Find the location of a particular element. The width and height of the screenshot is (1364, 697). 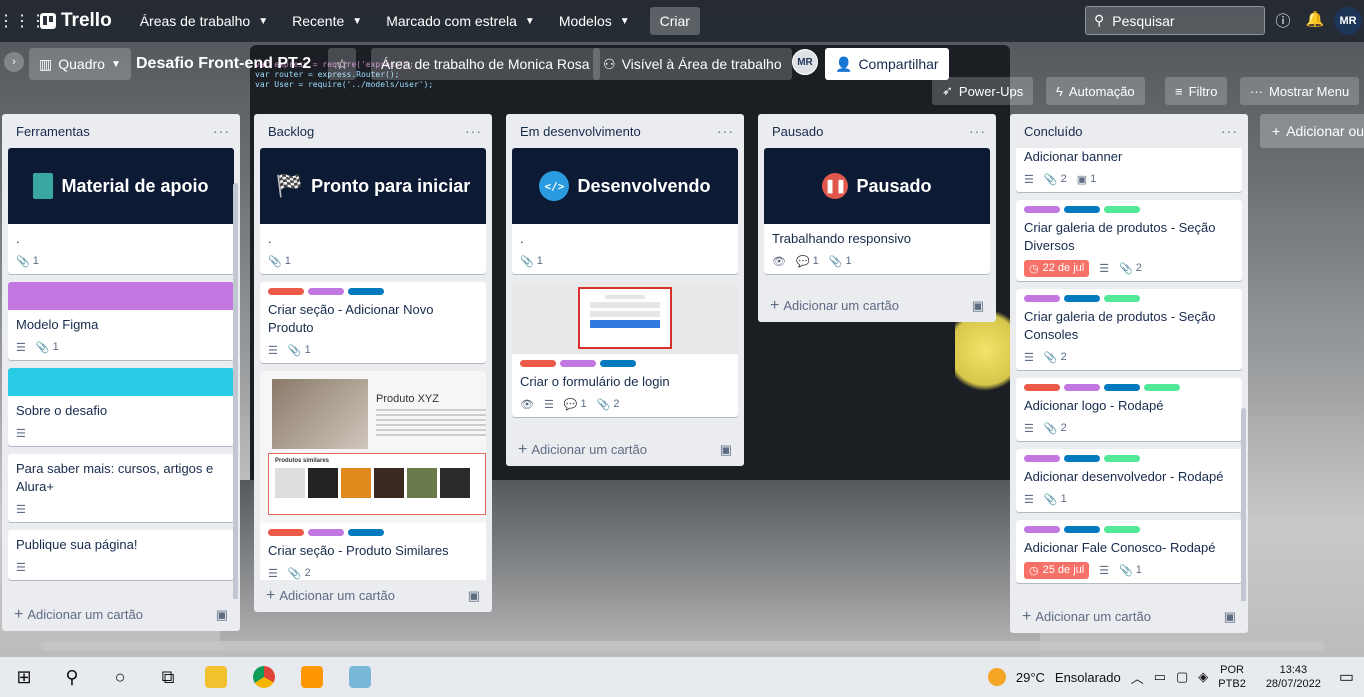

battery-icon: ▭ is located at coordinates (1160, 677).